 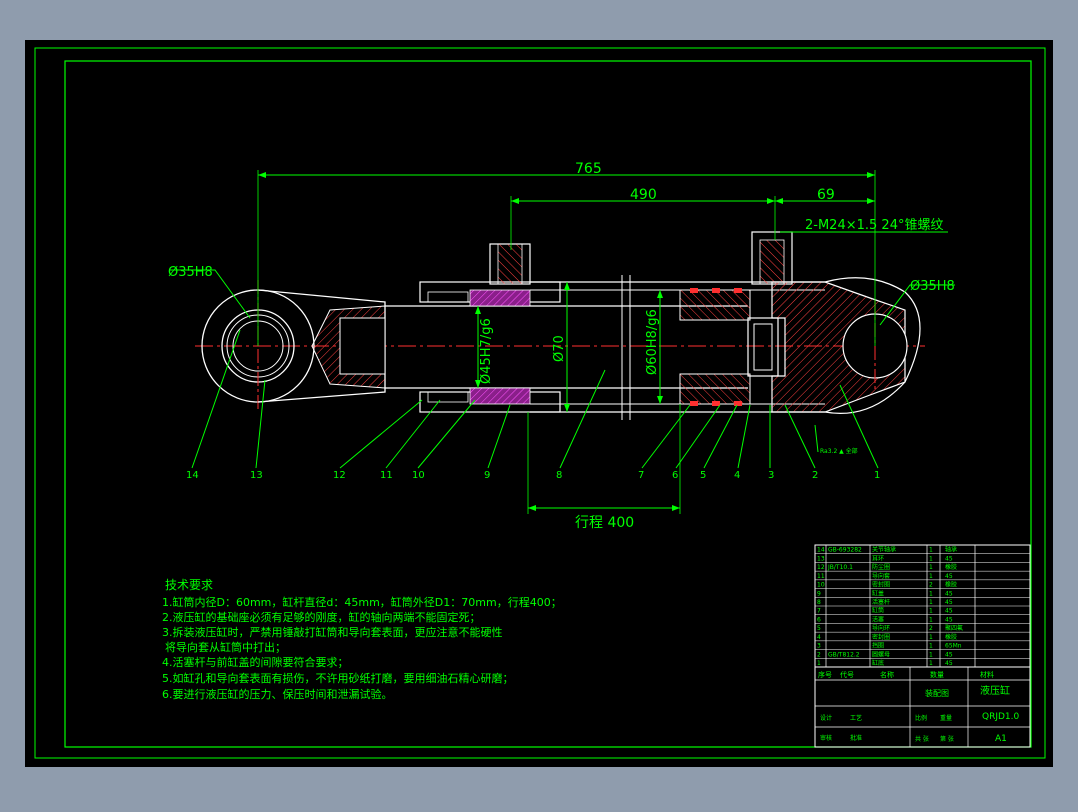 What do you see at coordinates (937, 674) in the screenshot?
I see `header-qty: 数量` at bounding box center [937, 674].